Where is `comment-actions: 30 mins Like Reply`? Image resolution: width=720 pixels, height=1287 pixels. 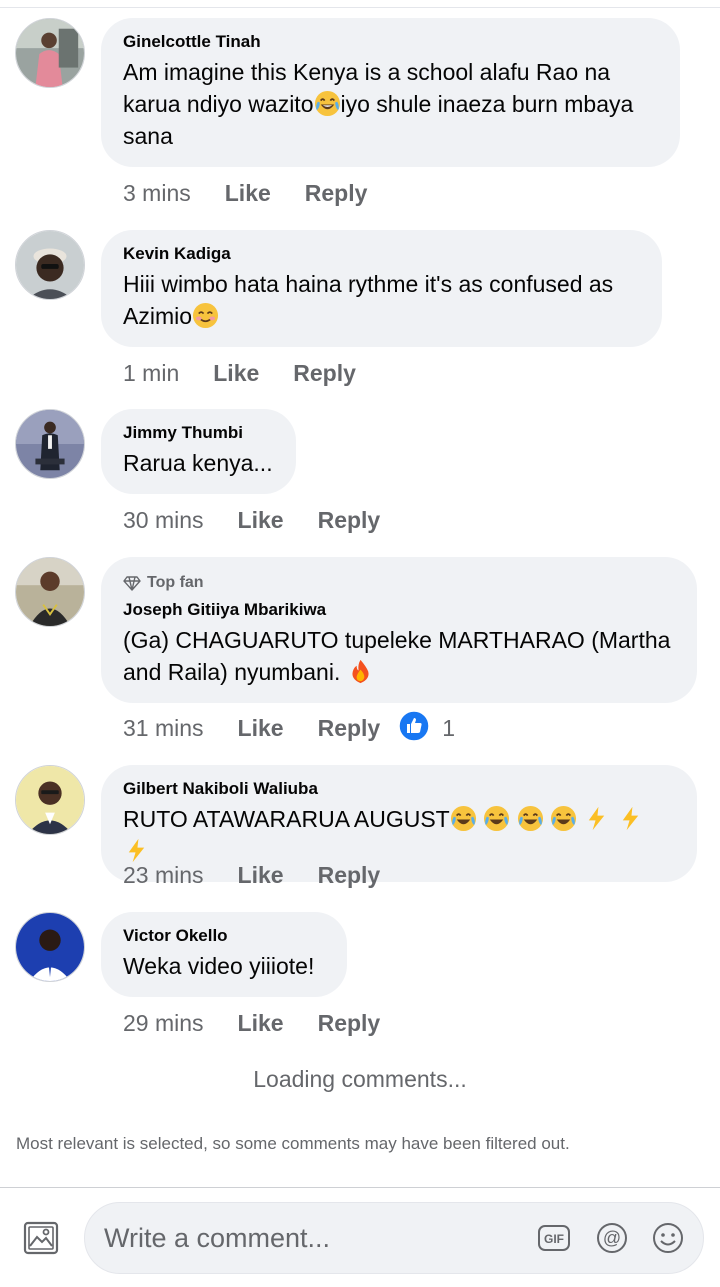 comment-actions: 30 mins Like Reply is located at coordinates (251, 520).